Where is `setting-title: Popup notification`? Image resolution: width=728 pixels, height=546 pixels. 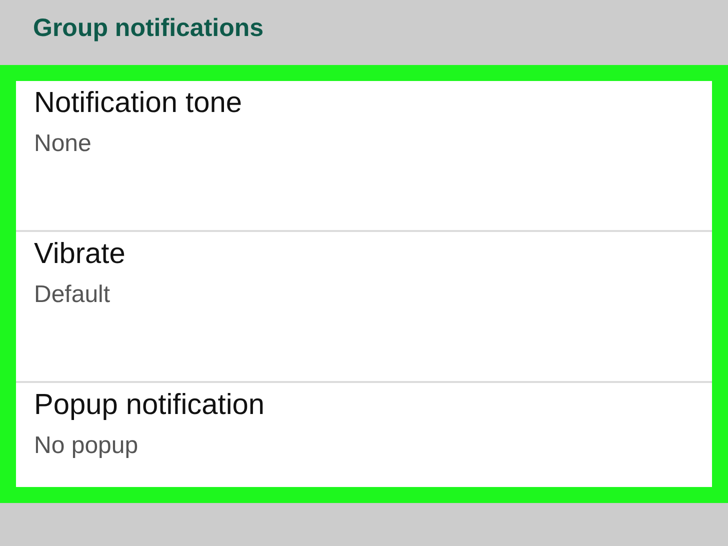
setting-title: Popup notification is located at coordinates (150, 405).